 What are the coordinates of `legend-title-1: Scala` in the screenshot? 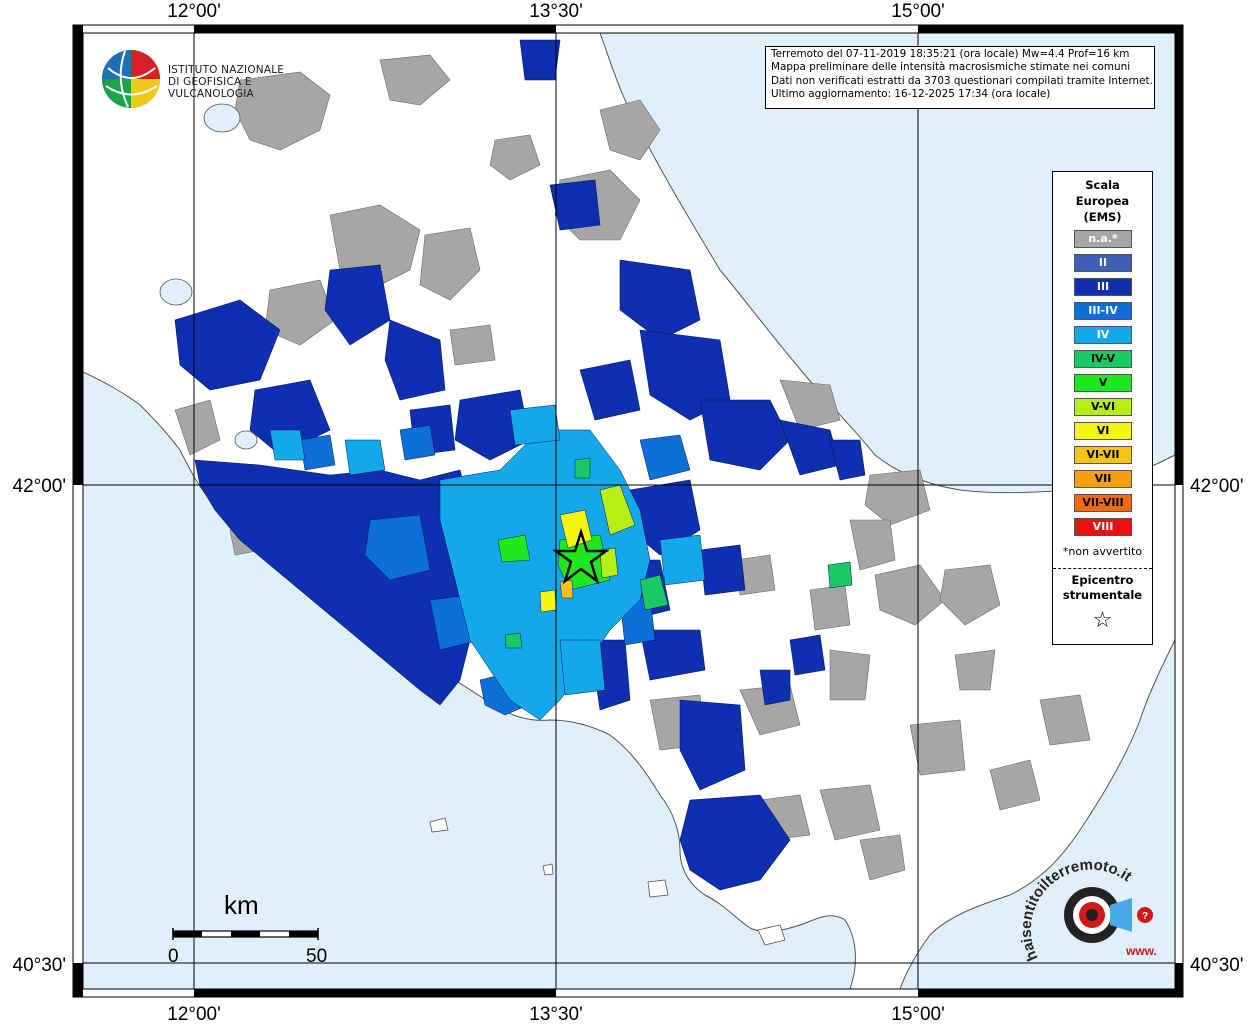 It's located at (1102, 185).